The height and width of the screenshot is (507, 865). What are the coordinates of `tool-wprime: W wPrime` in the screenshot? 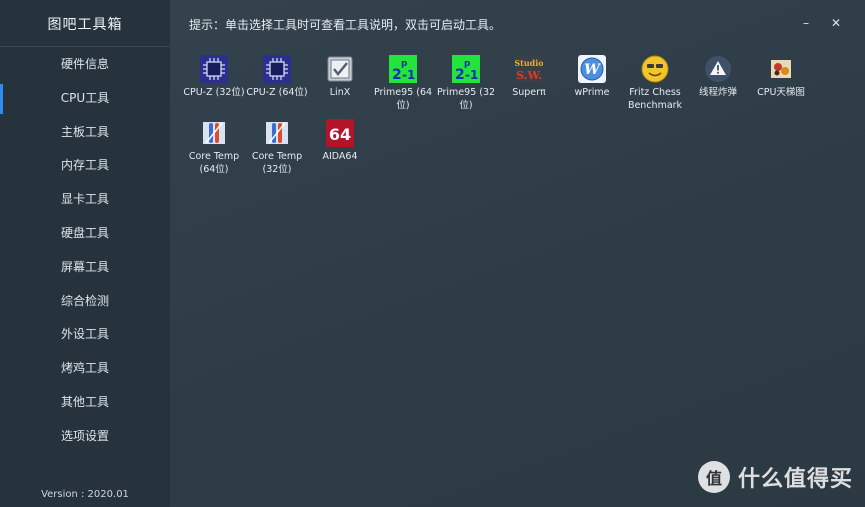 It's located at (592, 77).